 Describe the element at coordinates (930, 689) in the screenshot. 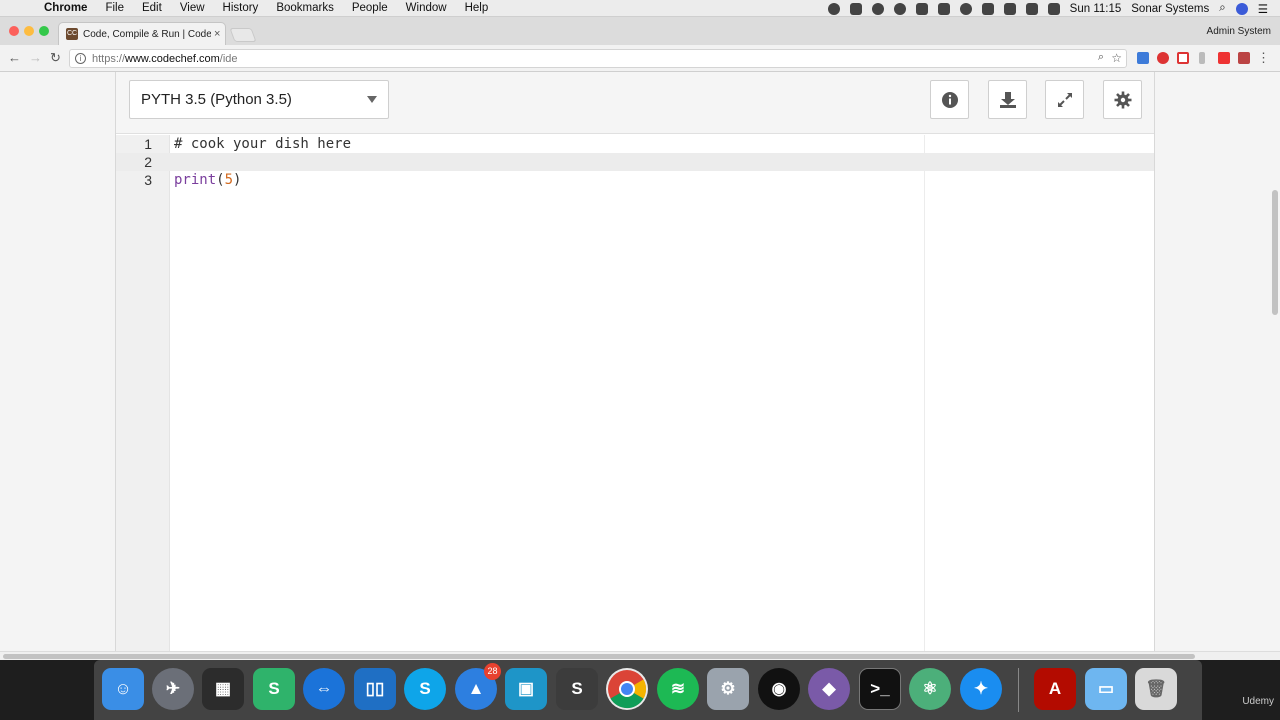

I see `atom-icon: ⚛` at that location.